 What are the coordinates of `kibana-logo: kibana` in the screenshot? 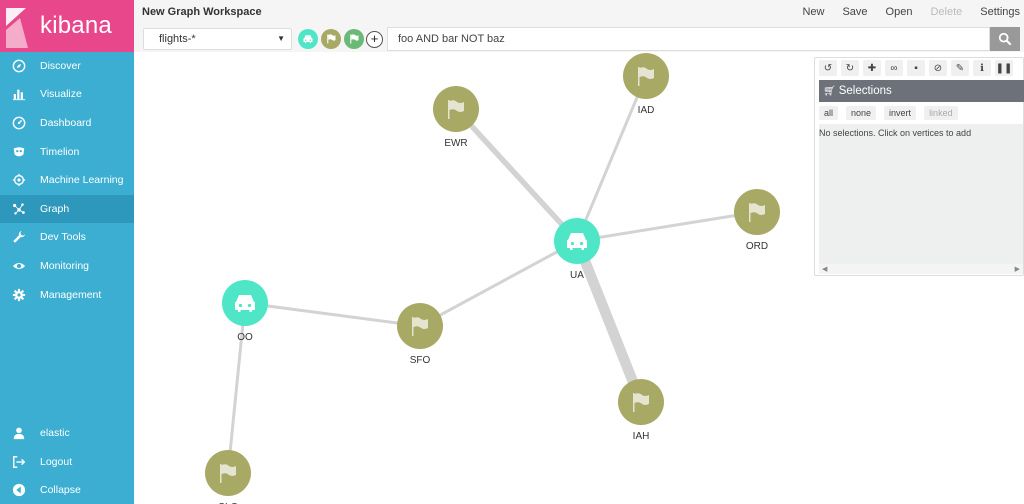 It's located at (67, 26).